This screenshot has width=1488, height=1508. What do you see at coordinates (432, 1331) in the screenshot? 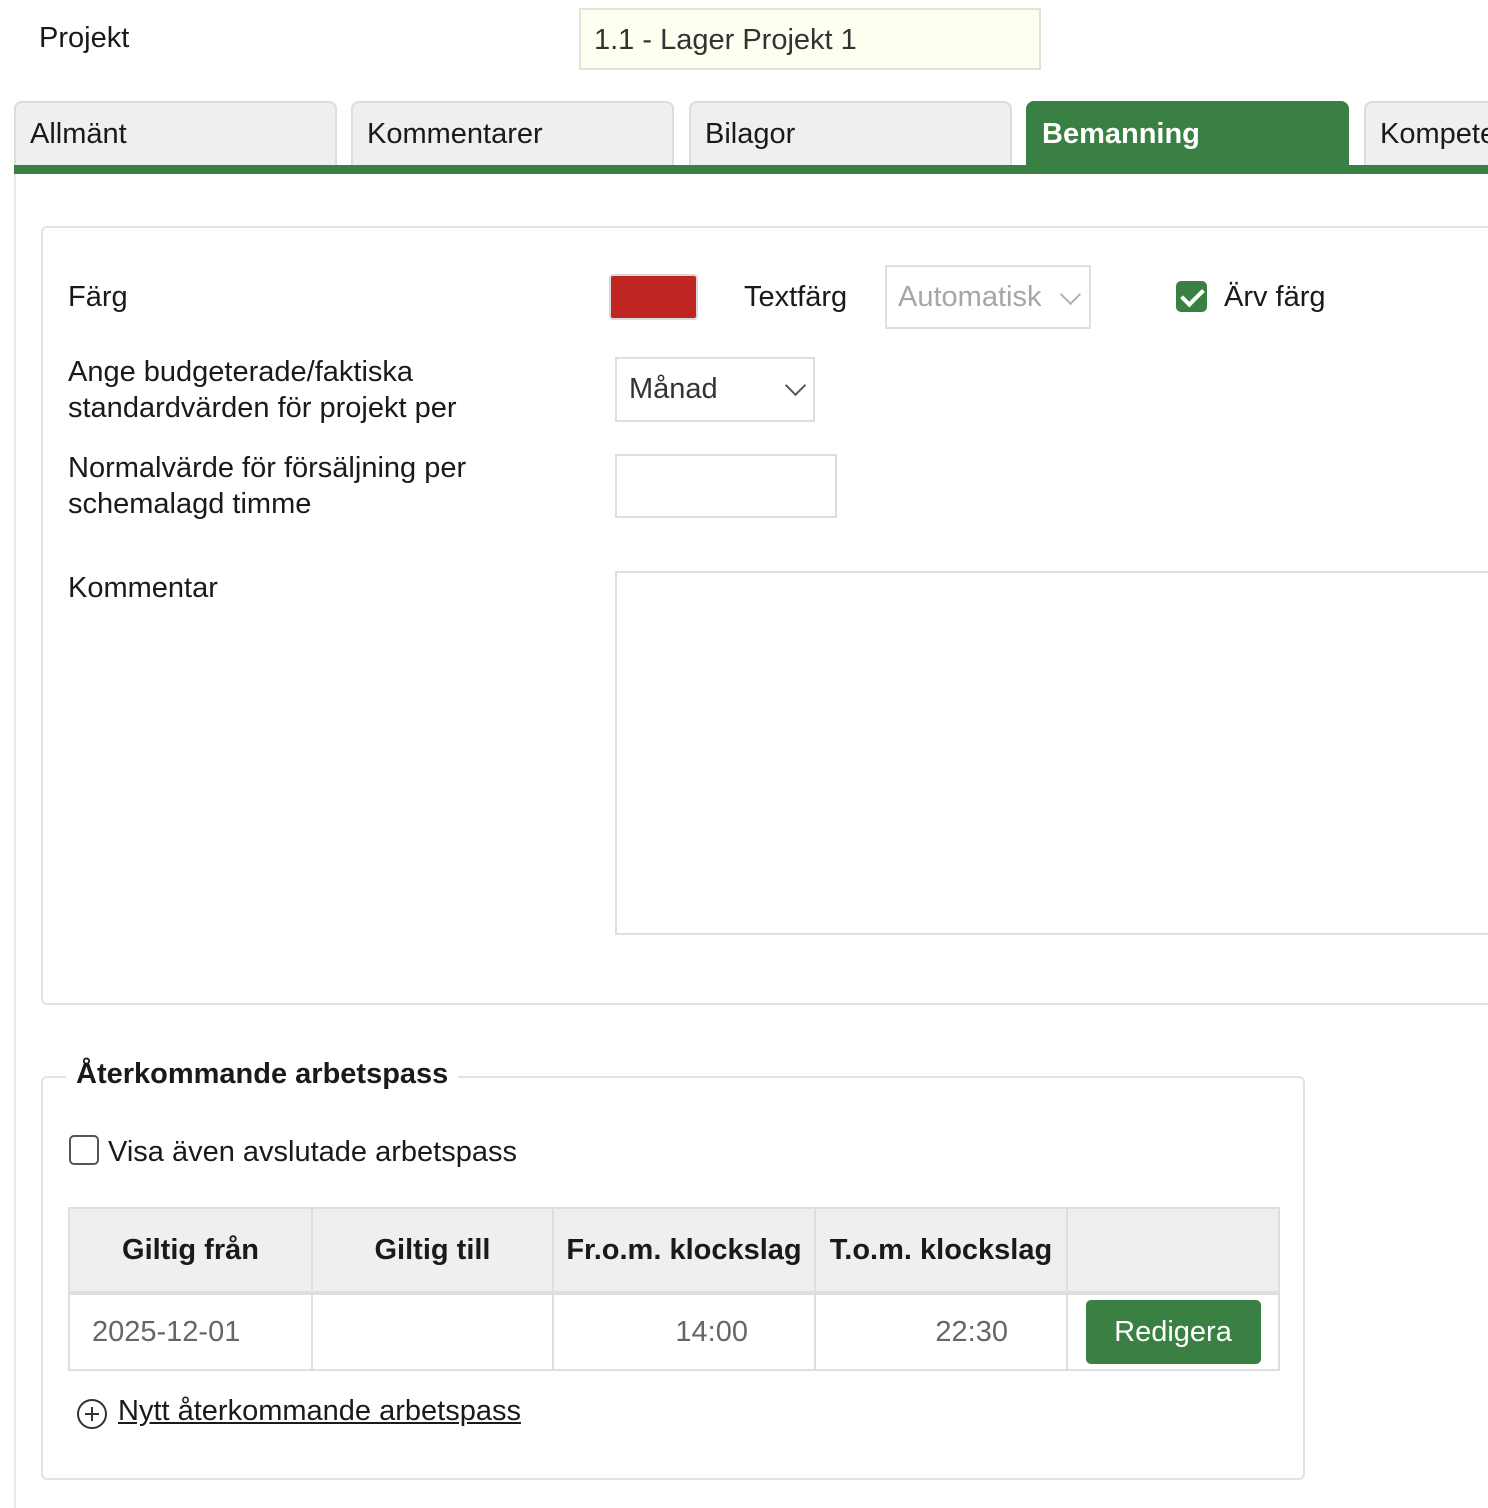
I see `cell-valid-to` at bounding box center [432, 1331].